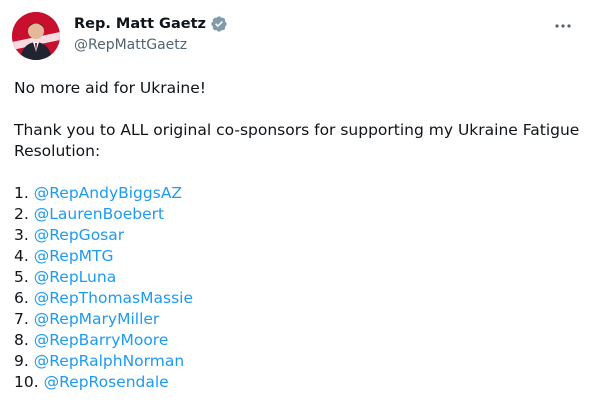  What do you see at coordinates (108, 193) in the screenshot?
I see `mention-link: @RepAndyBiggsAZ` at bounding box center [108, 193].